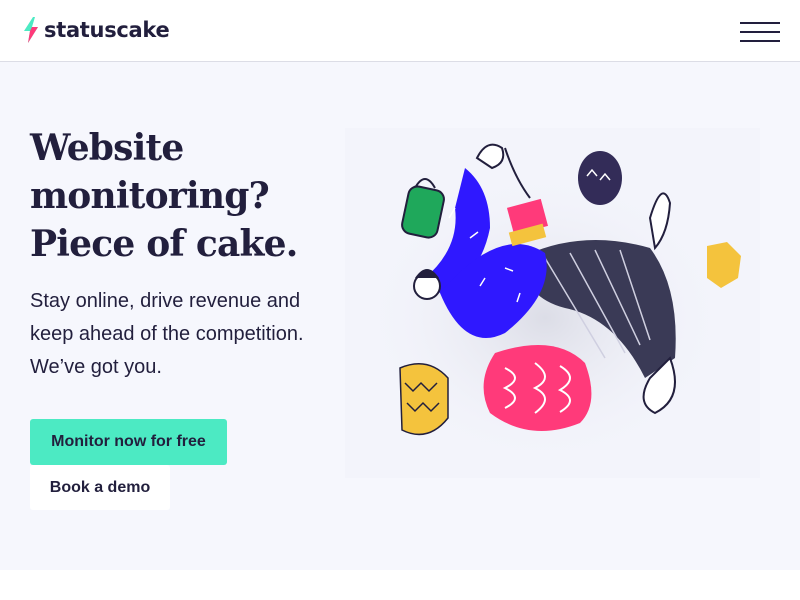 Image resolution: width=800 pixels, height=600 pixels. Describe the element at coordinates (107, 30) in the screenshot. I see `brand-name: statuscake` at that location.